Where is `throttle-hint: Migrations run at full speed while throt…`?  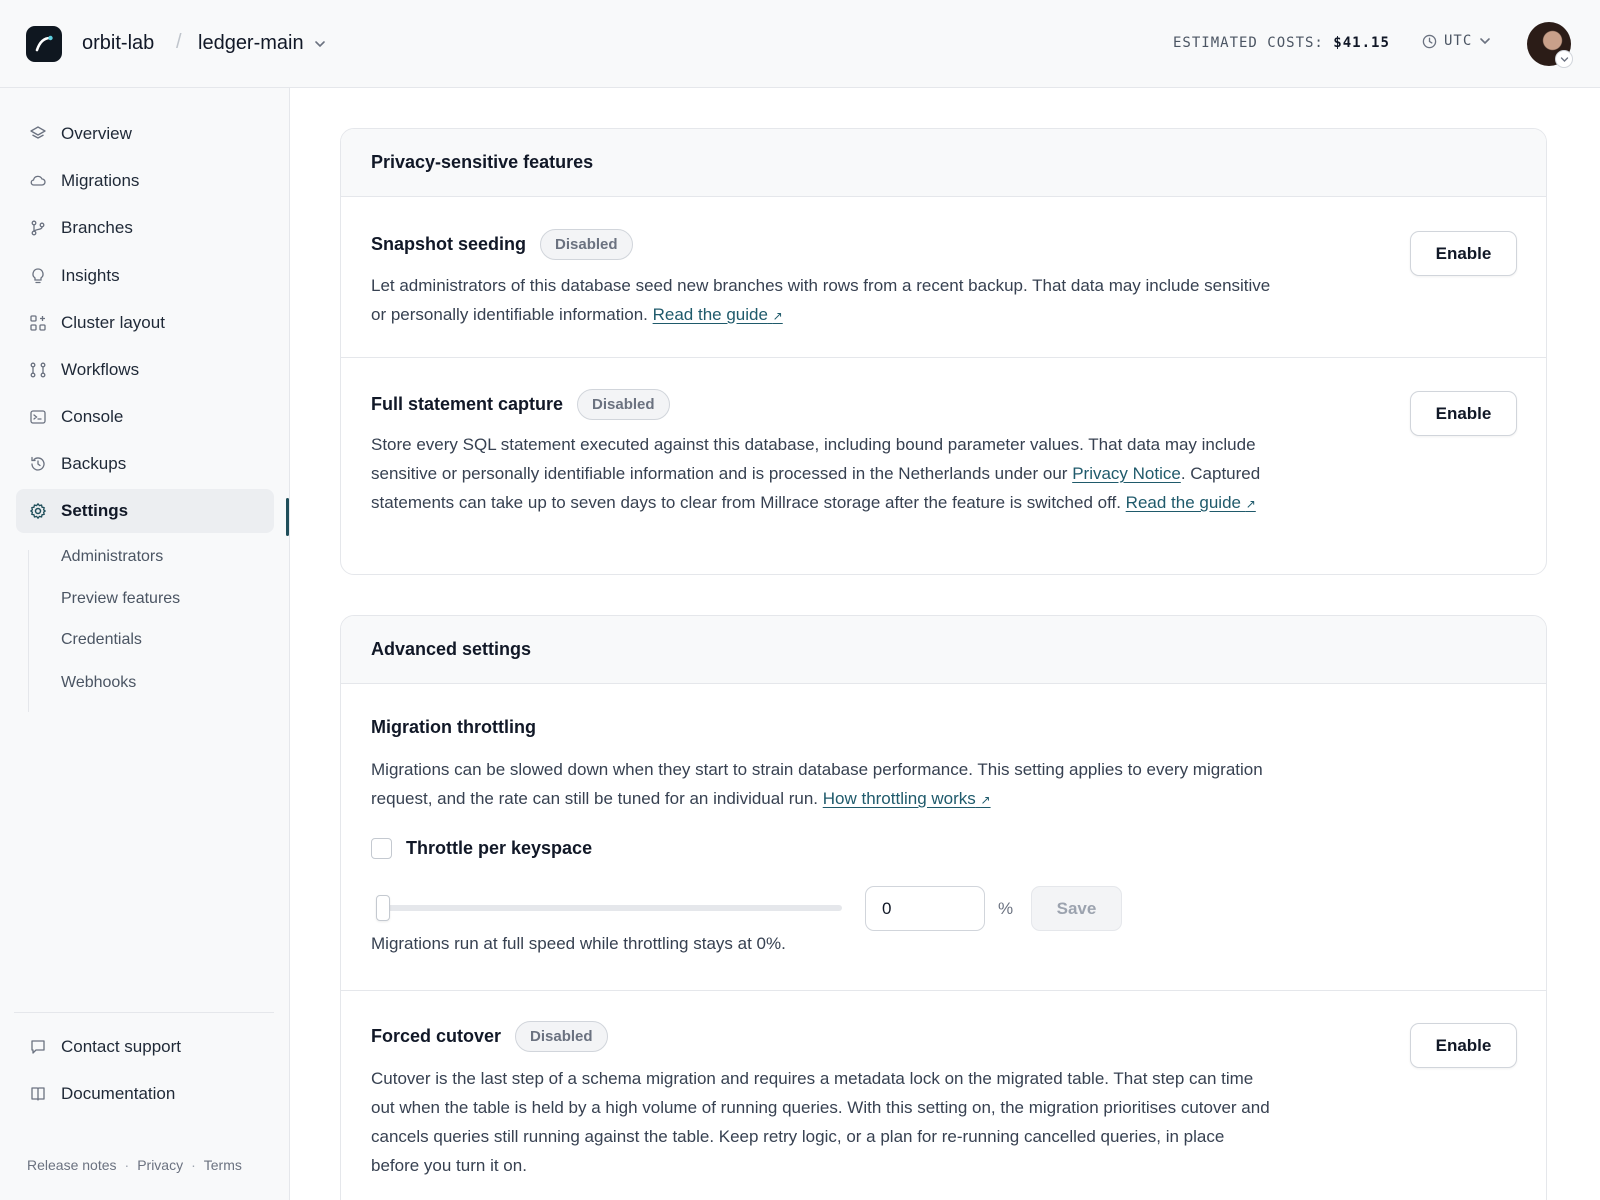
throttle-hint: Migrations run at full speed while throt… is located at coordinates (578, 943).